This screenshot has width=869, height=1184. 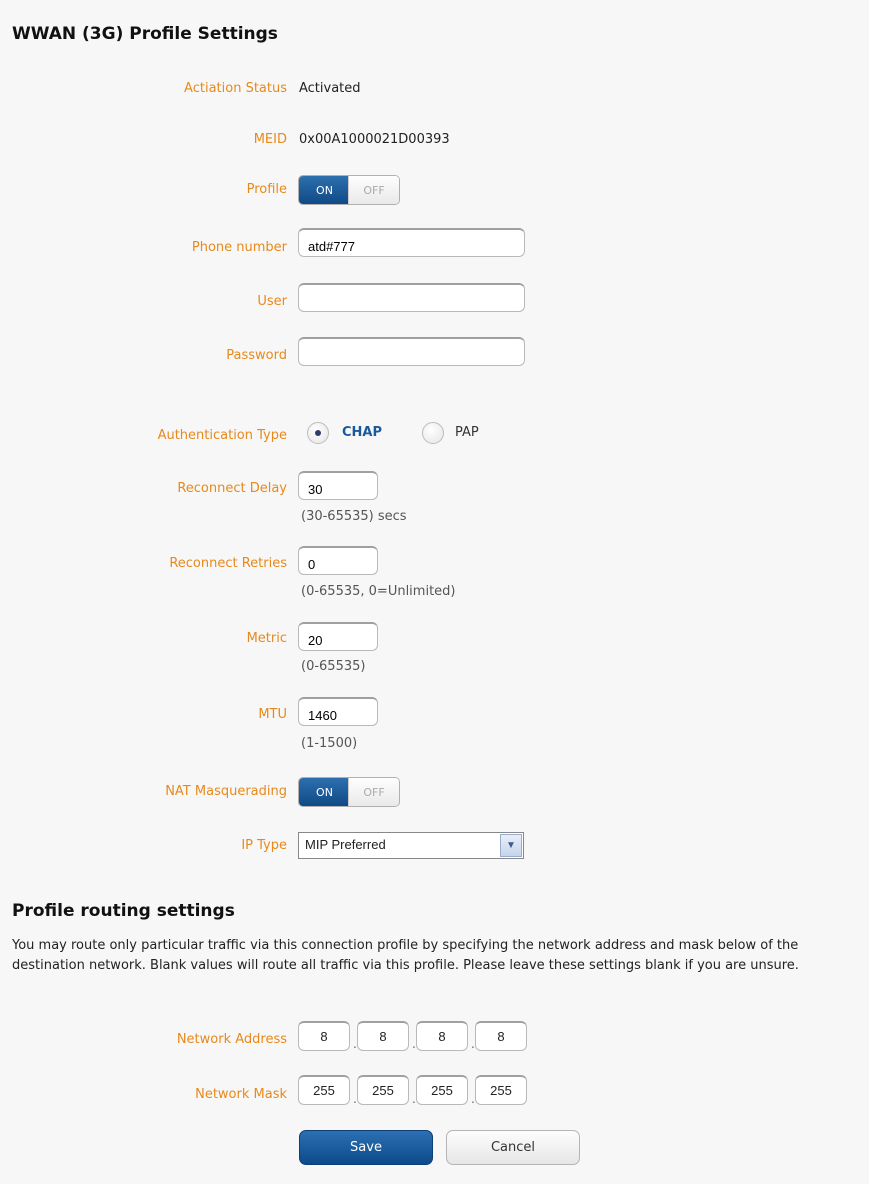 What do you see at coordinates (411, 351) in the screenshot?
I see `password-input` at bounding box center [411, 351].